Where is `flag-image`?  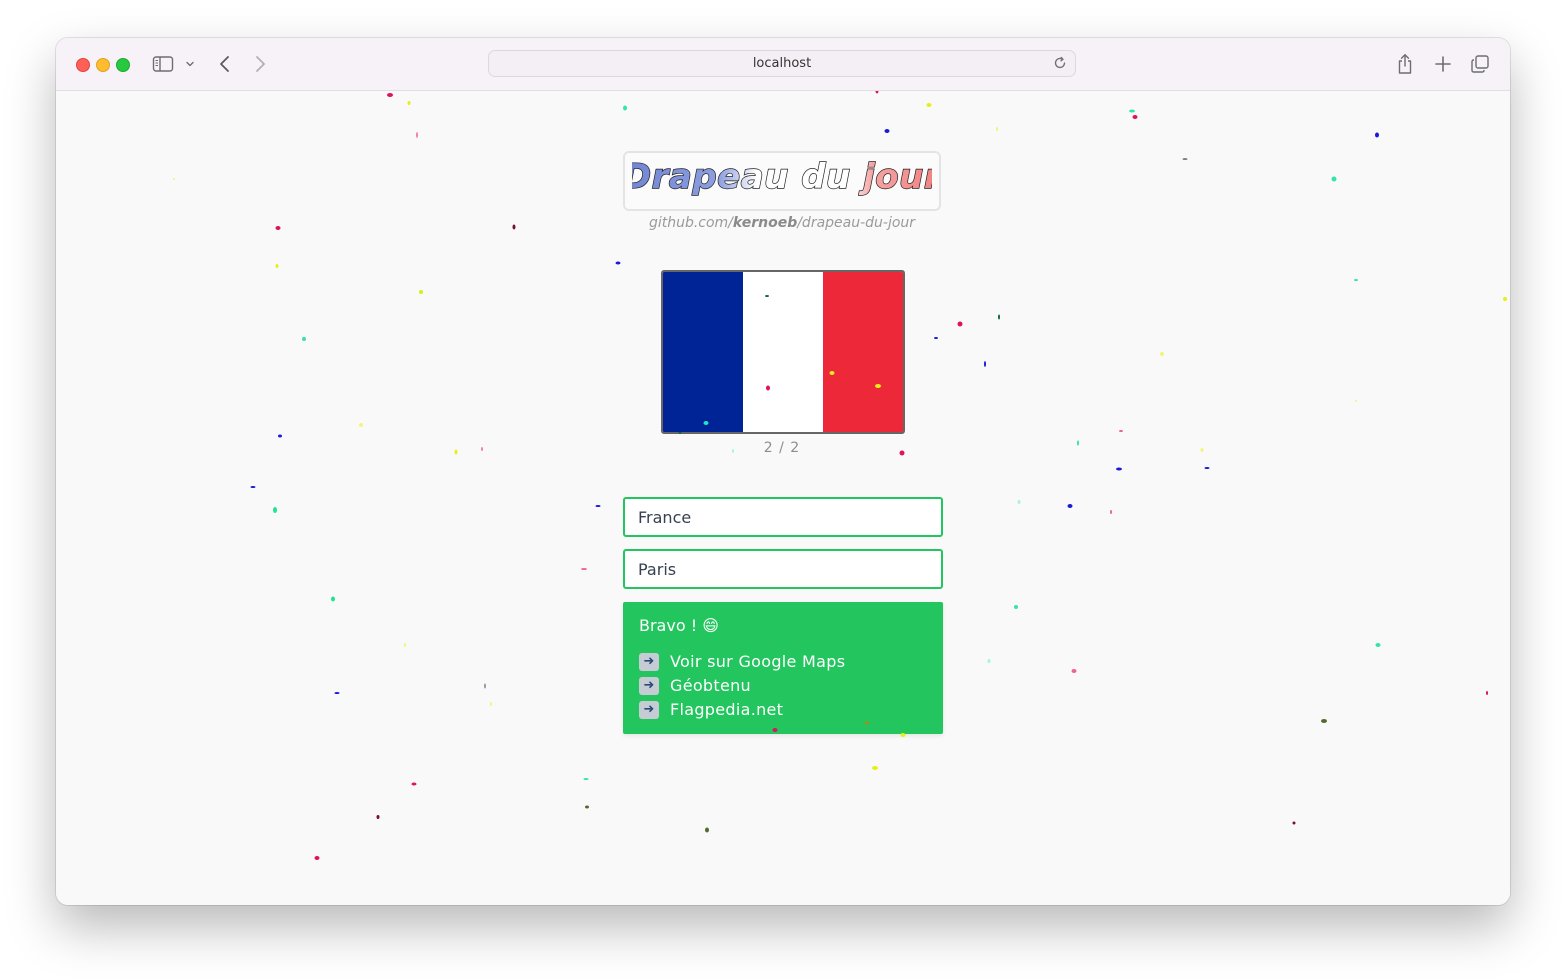 flag-image is located at coordinates (783, 352).